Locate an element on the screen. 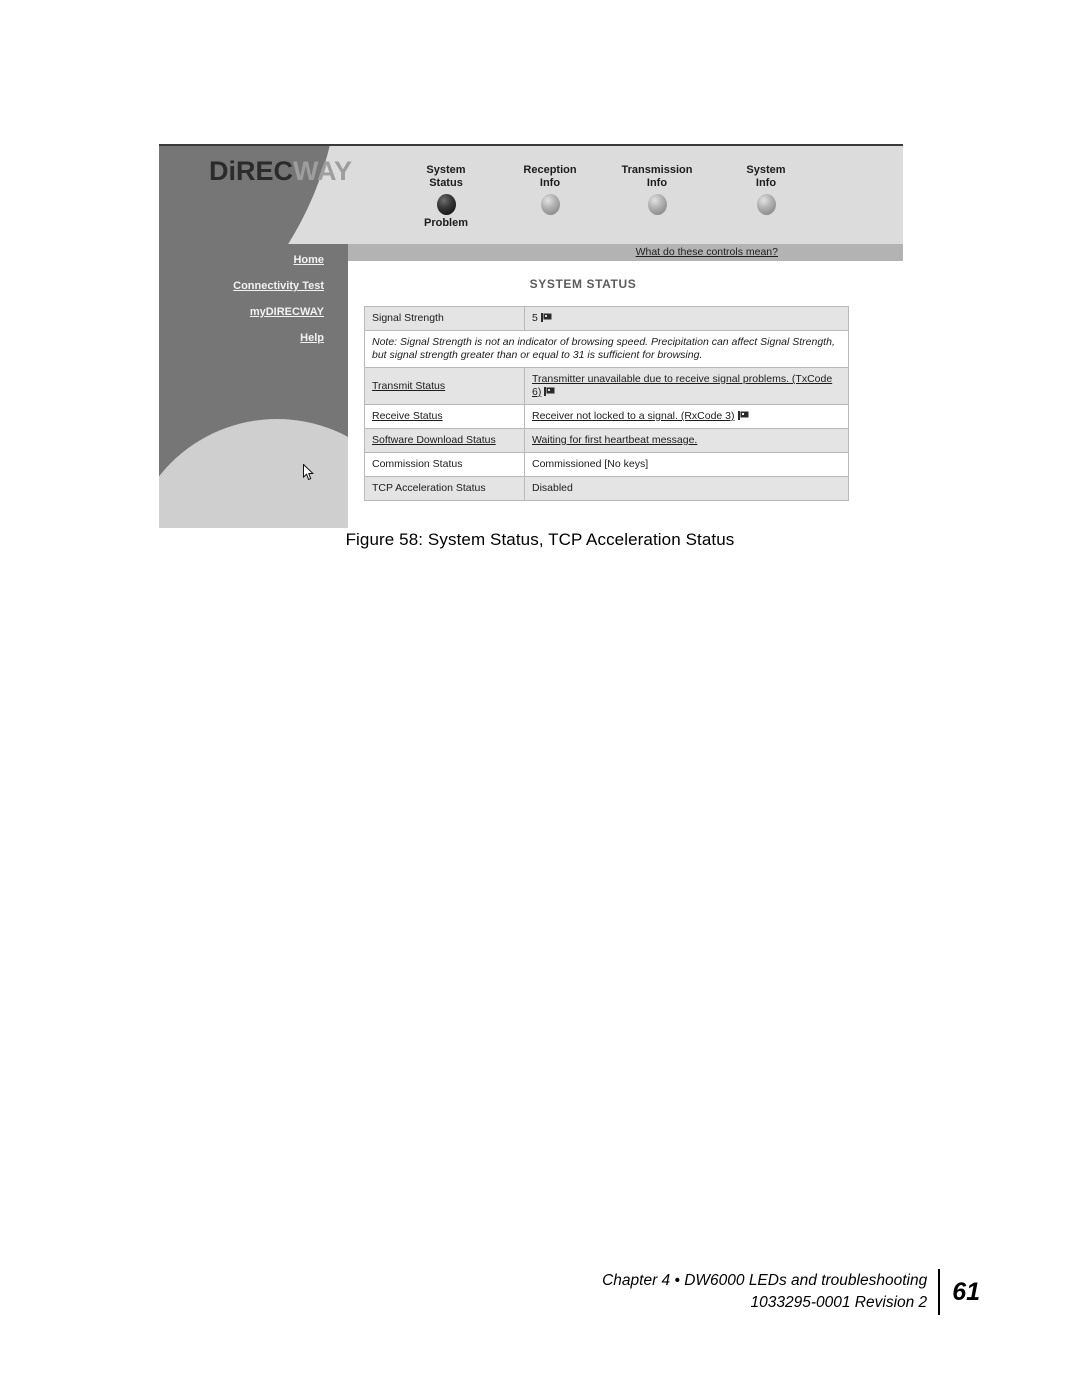  logo-text-dark: DiREC is located at coordinates (251, 171).